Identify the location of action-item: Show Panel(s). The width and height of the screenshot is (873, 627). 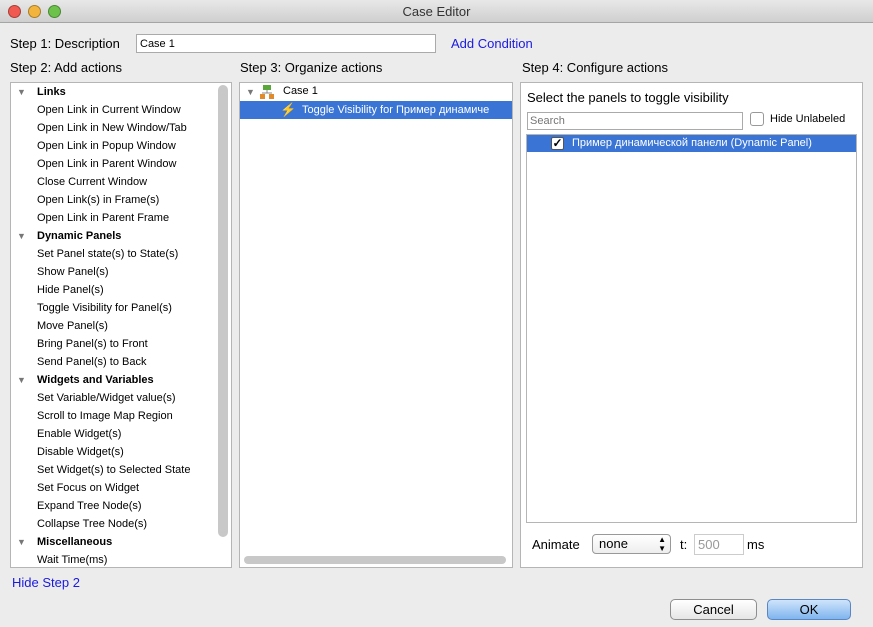
(73, 272).